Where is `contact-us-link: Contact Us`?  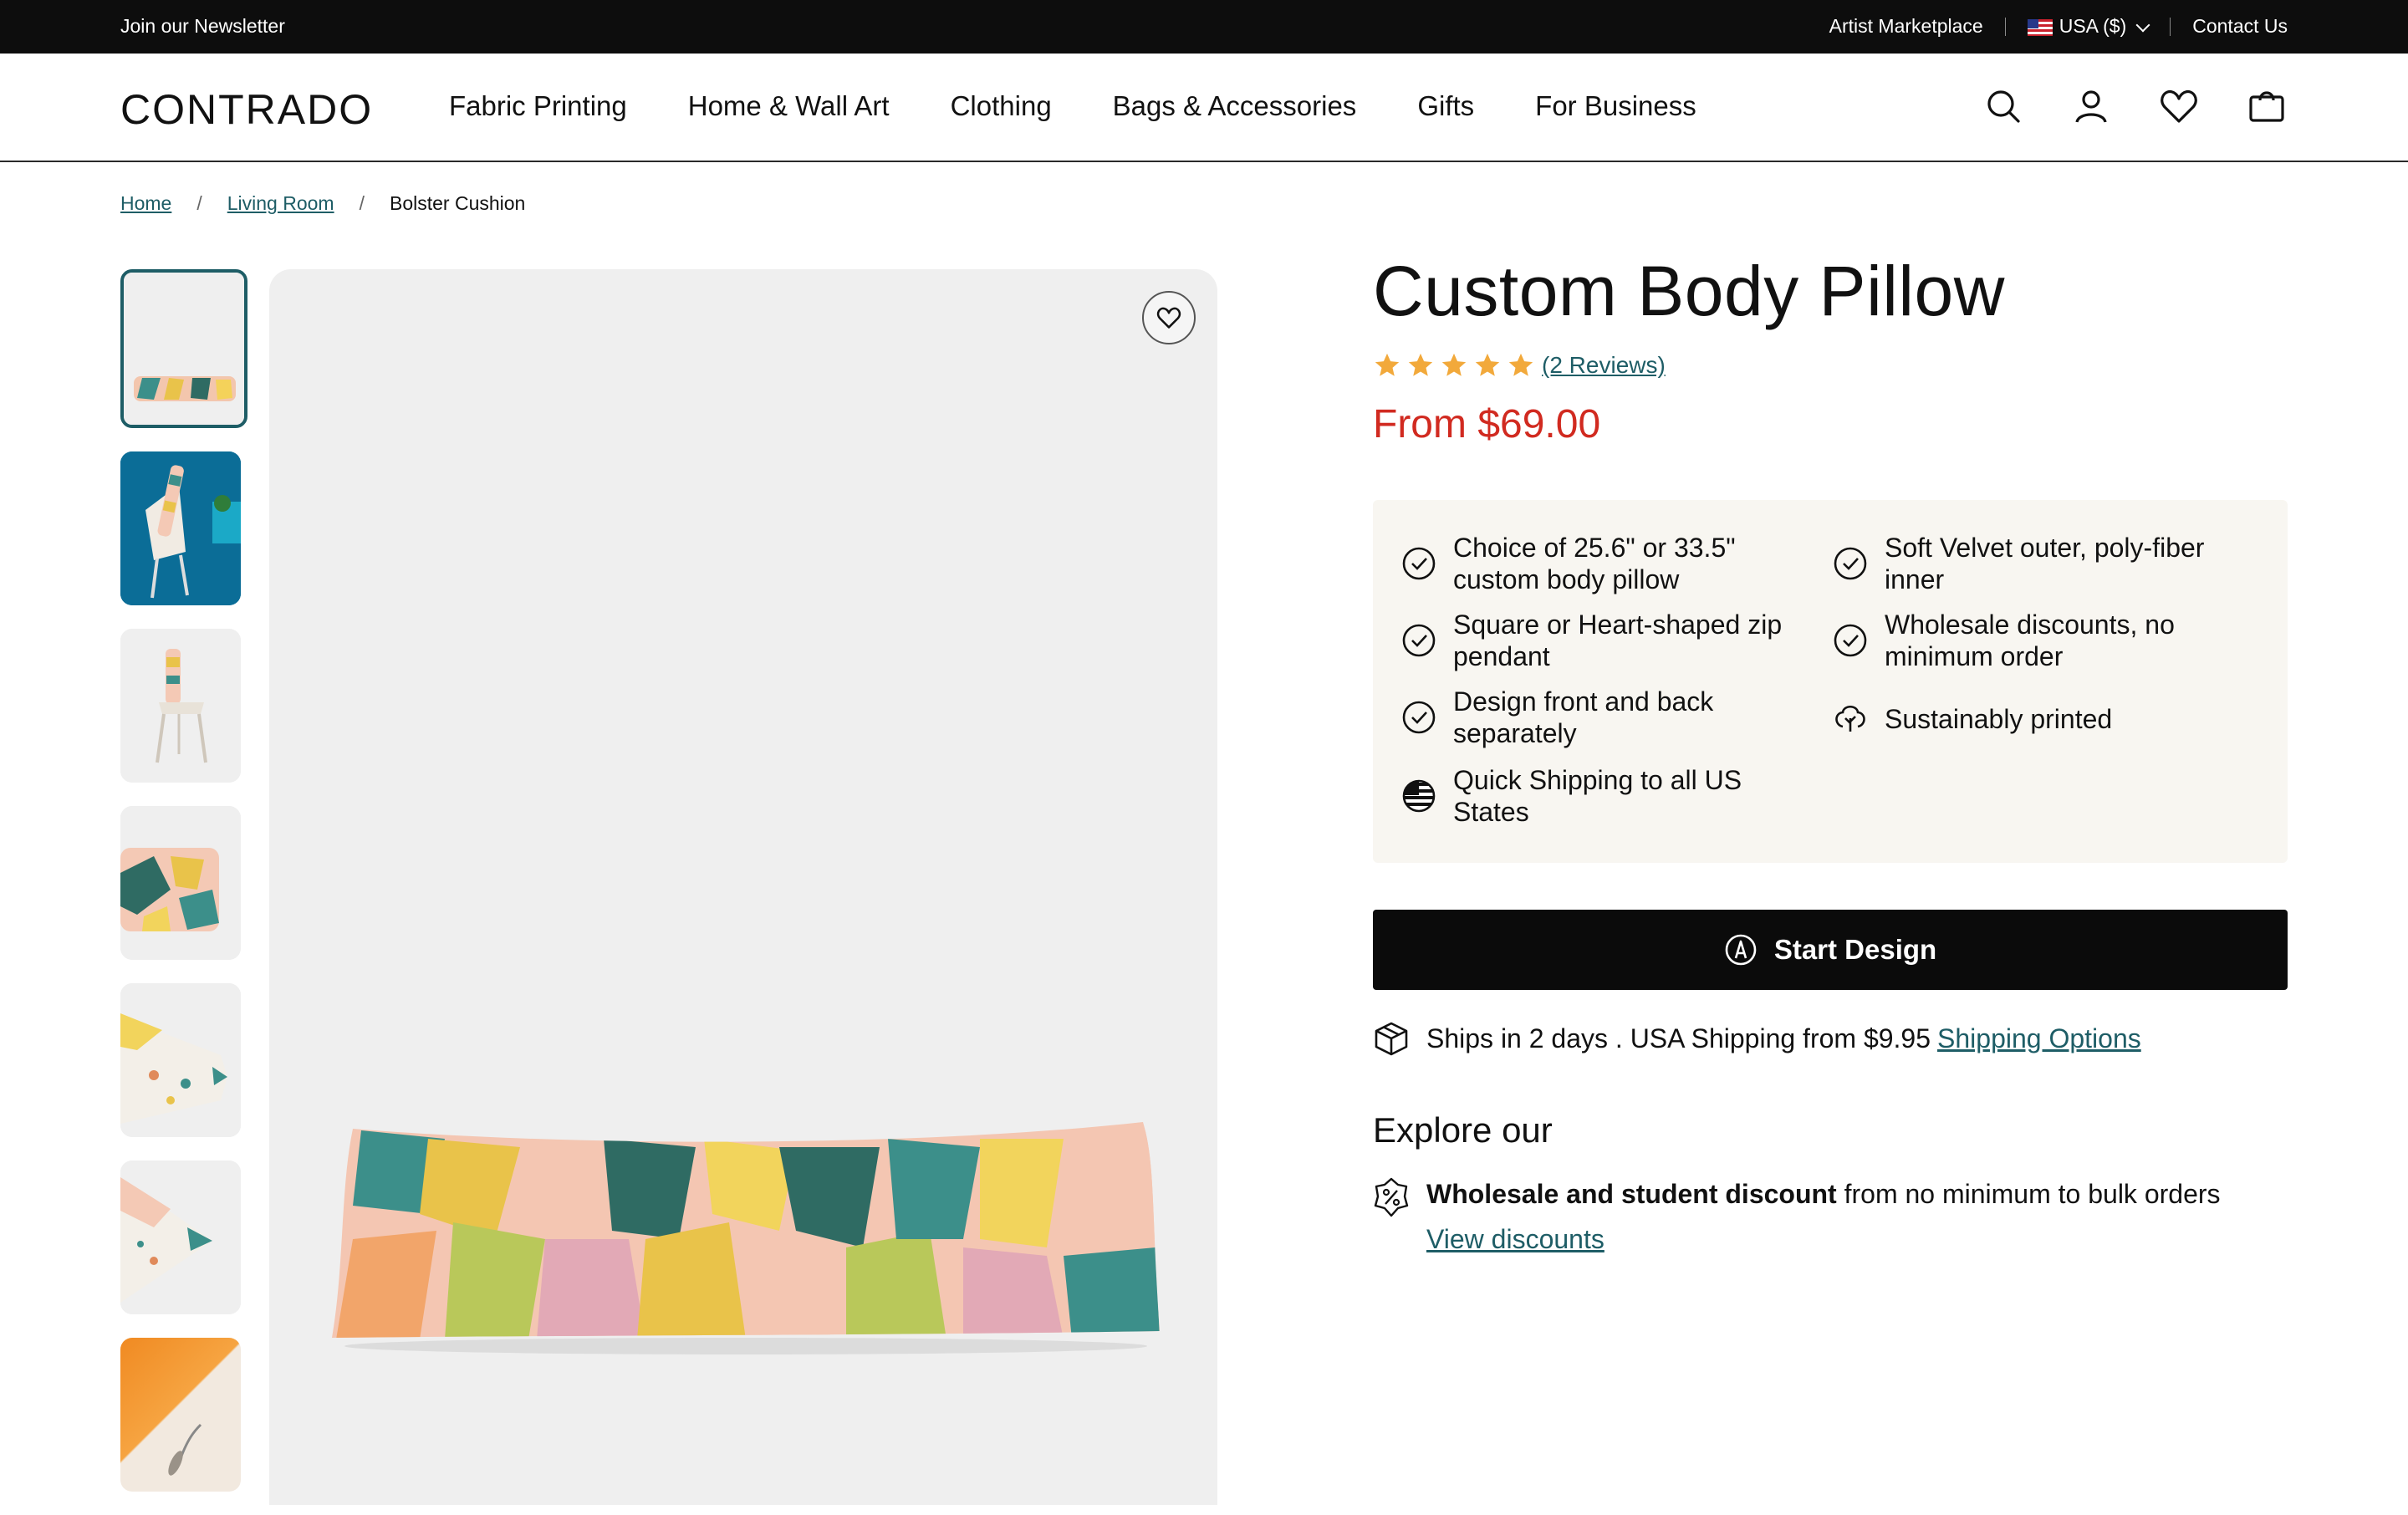 contact-us-link: Contact Us is located at coordinates (2240, 26).